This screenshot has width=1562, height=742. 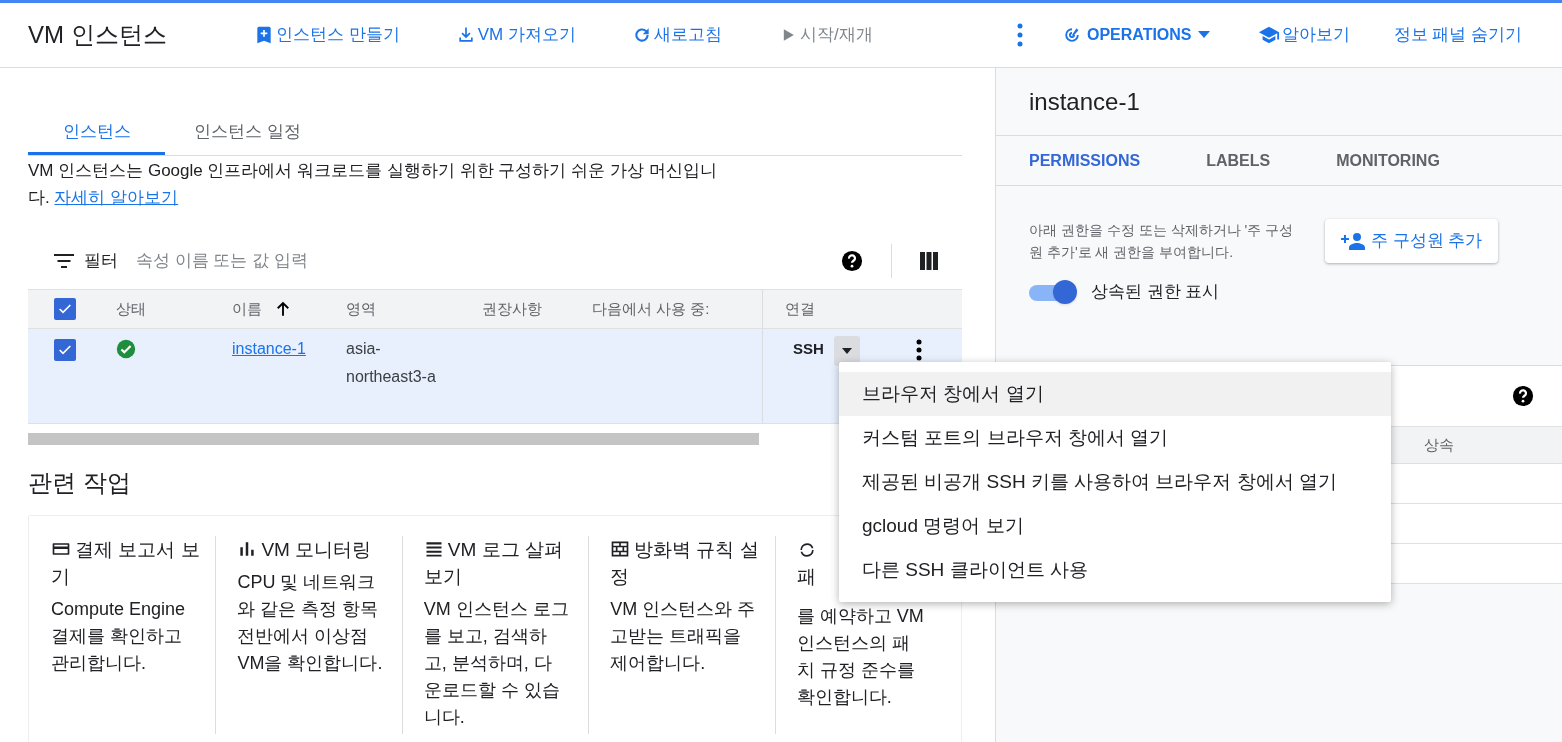 What do you see at coordinates (512, 308) in the screenshot?
I see `column-header: 권장사항` at bounding box center [512, 308].